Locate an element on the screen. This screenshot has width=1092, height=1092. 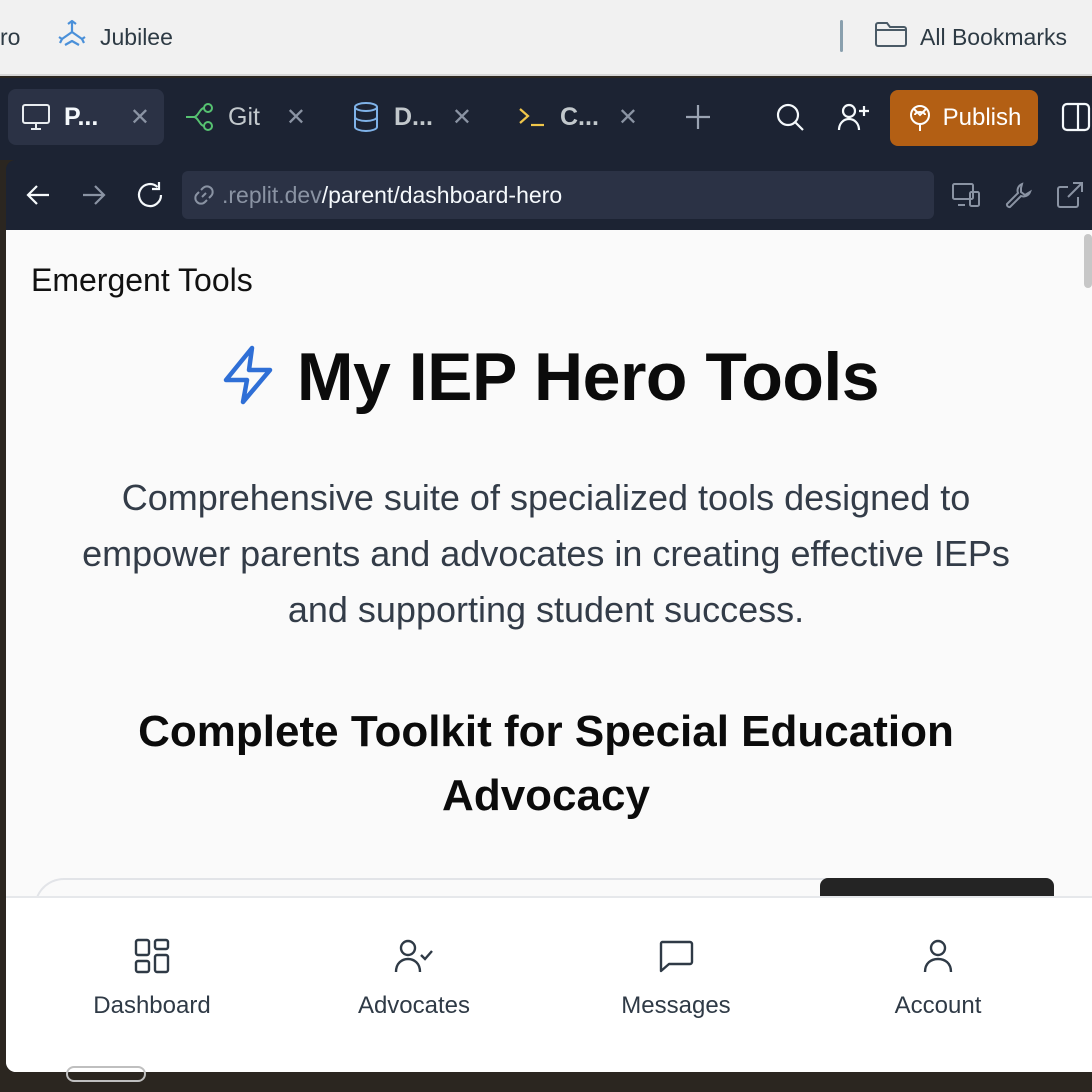
link-icon is located at coordinates (204, 195).